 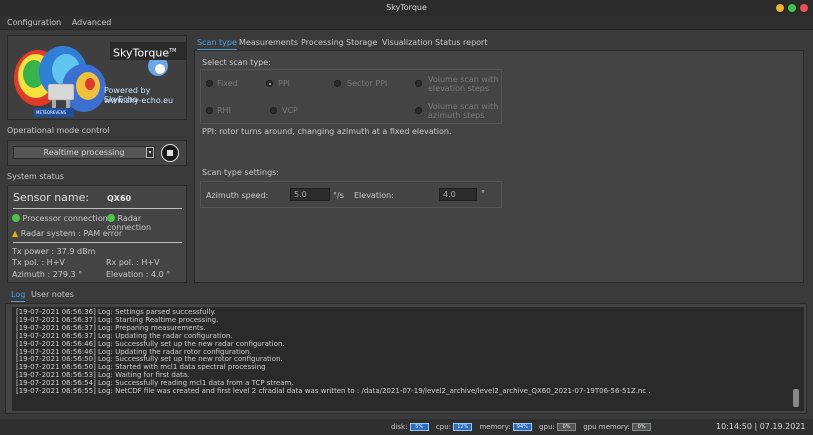 I want to click on disk-value: 5%, so click(x=419, y=427).